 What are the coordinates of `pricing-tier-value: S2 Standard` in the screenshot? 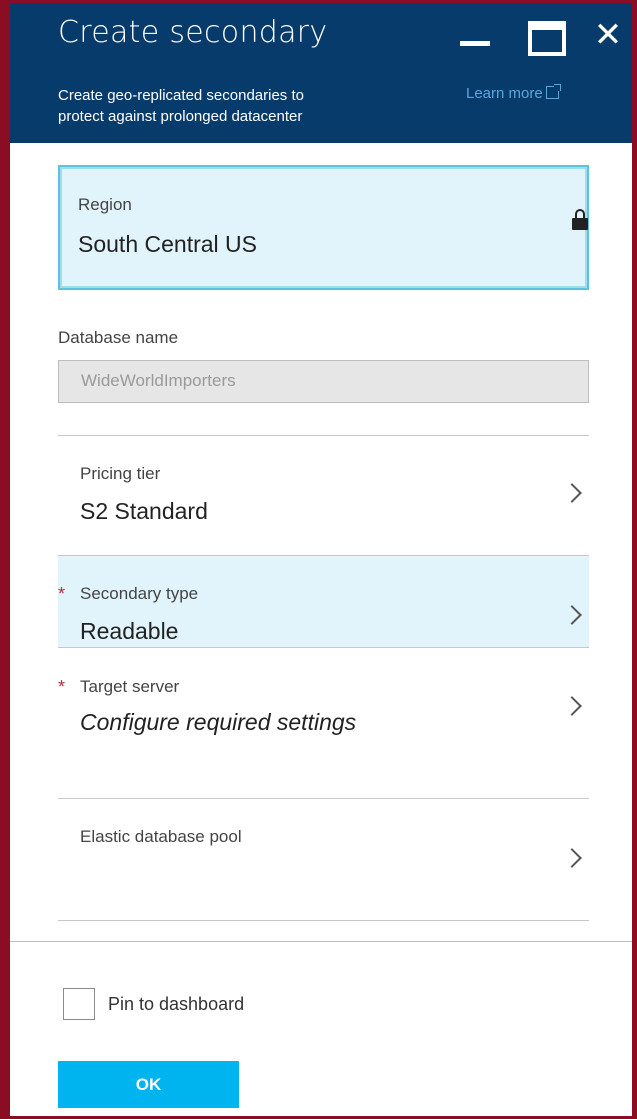 It's located at (144, 511).